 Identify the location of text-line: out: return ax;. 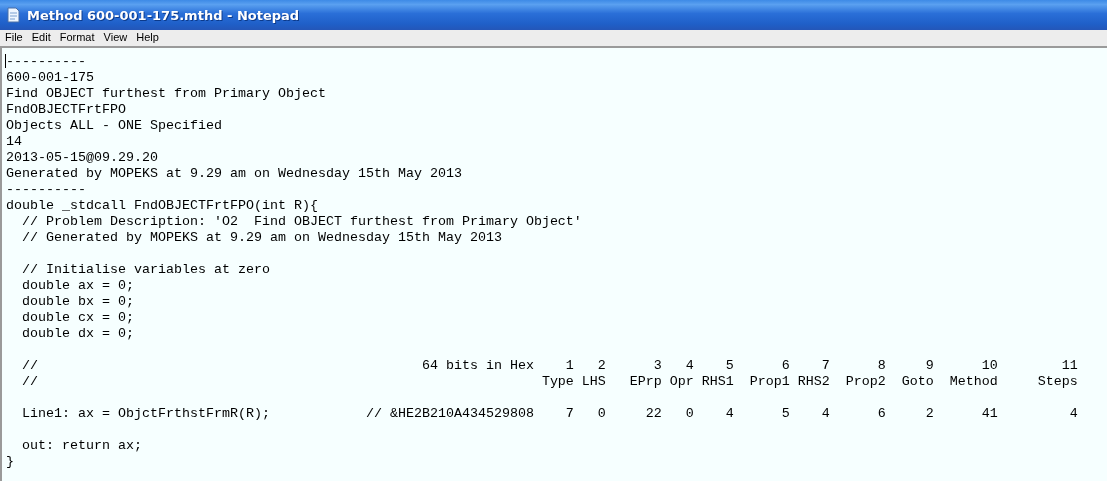
(81, 446).